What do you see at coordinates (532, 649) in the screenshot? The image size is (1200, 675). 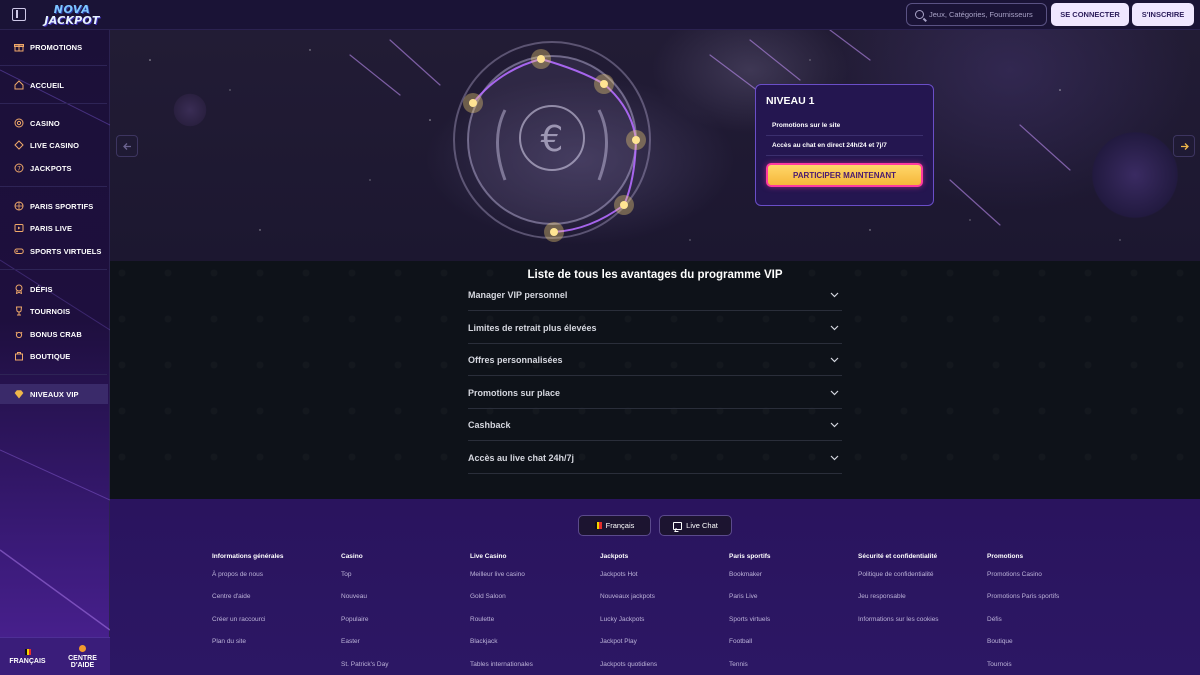 I see `footer-link: Blackjack` at bounding box center [532, 649].